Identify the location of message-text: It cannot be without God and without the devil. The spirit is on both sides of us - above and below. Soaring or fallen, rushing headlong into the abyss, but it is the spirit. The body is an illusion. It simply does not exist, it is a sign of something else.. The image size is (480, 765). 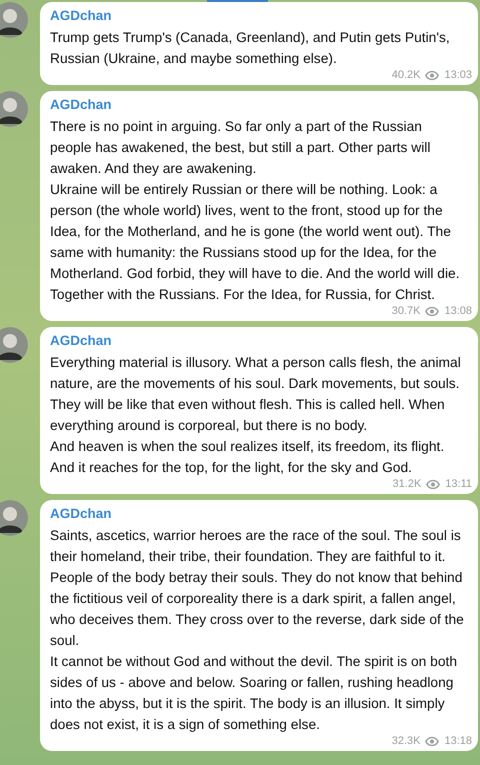
(254, 693).